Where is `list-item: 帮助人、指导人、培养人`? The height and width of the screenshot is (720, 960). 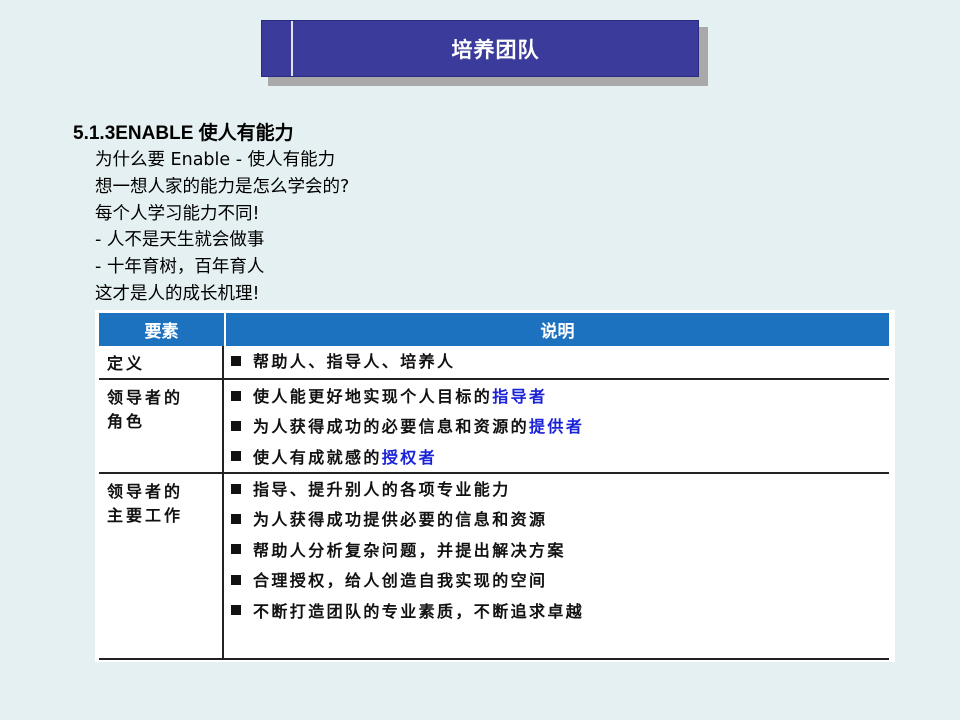
list-item: 帮助人、指导人、培养人 is located at coordinates (343, 362).